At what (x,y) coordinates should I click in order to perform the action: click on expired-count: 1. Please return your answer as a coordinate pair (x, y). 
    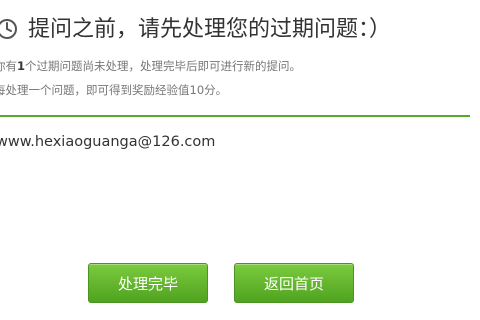
    Looking at the image, I should click on (21, 66).